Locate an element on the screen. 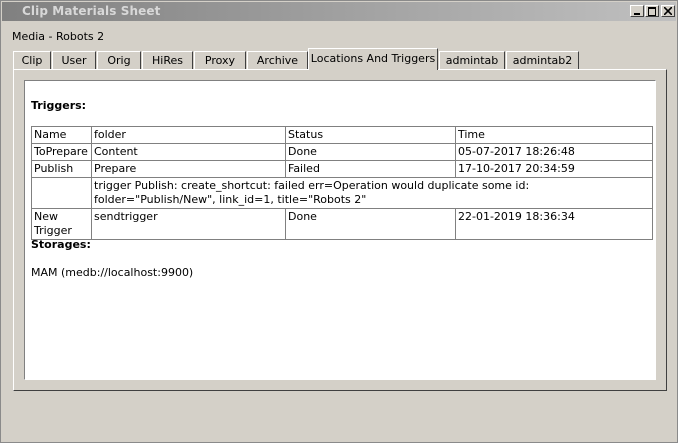 Image resolution: width=678 pixels, height=443 pixels. storages-heading: Storages: is located at coordinates (61, 244).